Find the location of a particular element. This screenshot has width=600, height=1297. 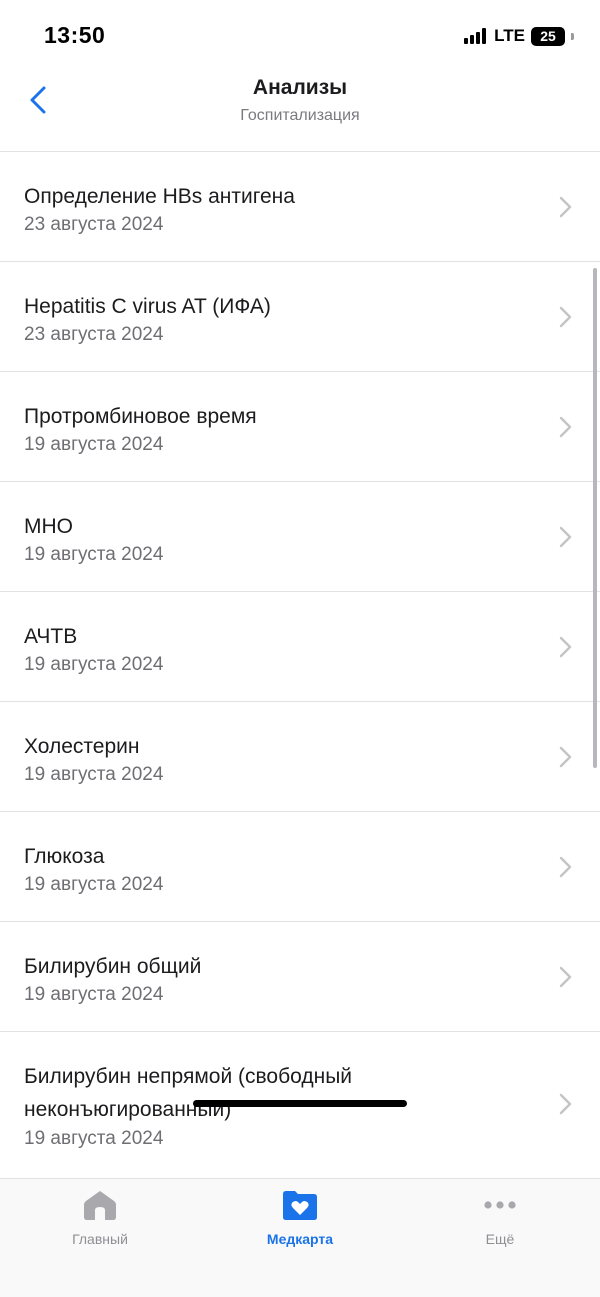

home-indicator is located at coordinates (300, 1103).